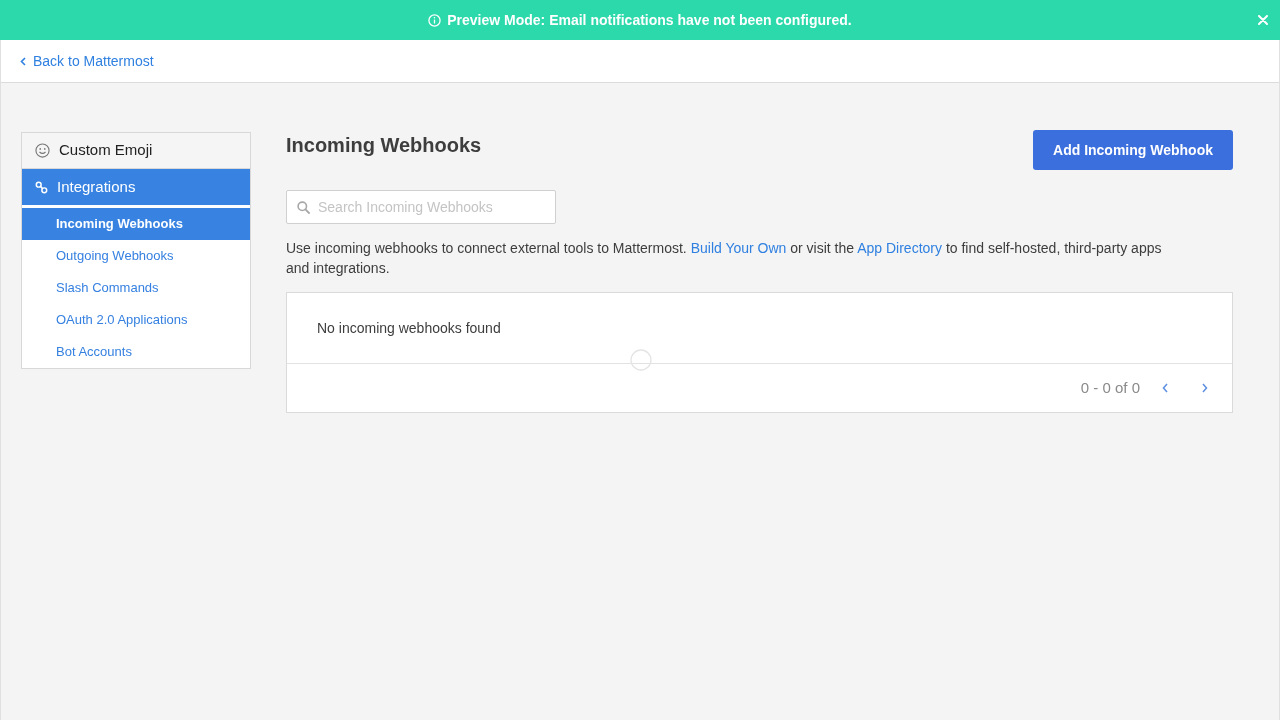 The width and height of the screenshot is (1280, 720). Describe the element at coordinates (136, 320) in the screenshot. I see `sidebar-item: OAuth 2.0 Applications` at that location.